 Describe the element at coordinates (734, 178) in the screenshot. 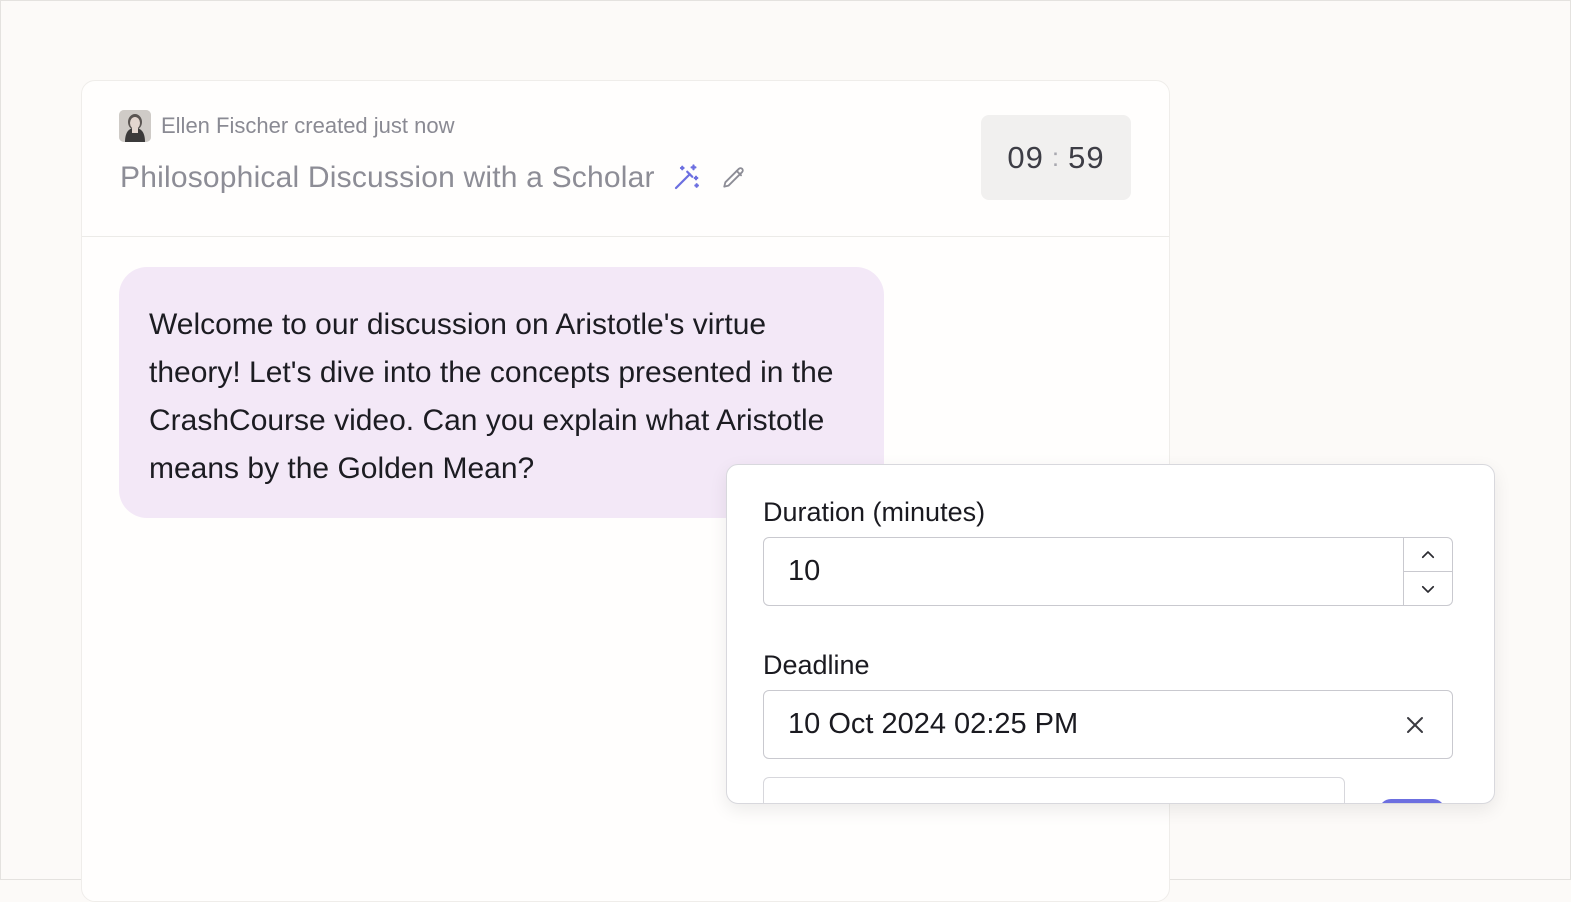

I see `pencil-icon` at that location.